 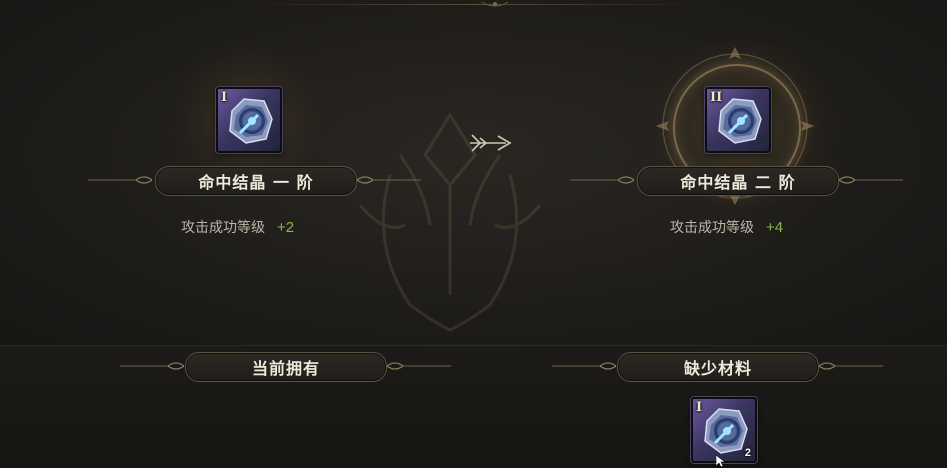 What do you see at coordinates (712, 228) in the screenshot?
I see `next-stat-label: 攻击成功等级` at bounding box center [712, 228].